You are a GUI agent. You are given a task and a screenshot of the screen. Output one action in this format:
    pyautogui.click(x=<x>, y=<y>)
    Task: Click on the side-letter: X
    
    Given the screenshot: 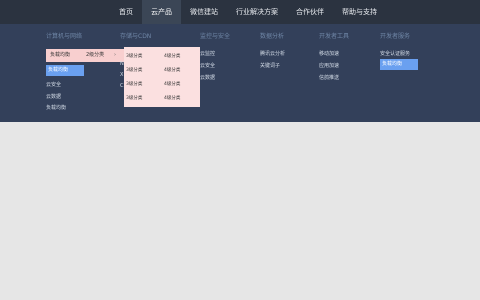 What is the action you would take?
    pyautogui.click(x=122, y=75)
    